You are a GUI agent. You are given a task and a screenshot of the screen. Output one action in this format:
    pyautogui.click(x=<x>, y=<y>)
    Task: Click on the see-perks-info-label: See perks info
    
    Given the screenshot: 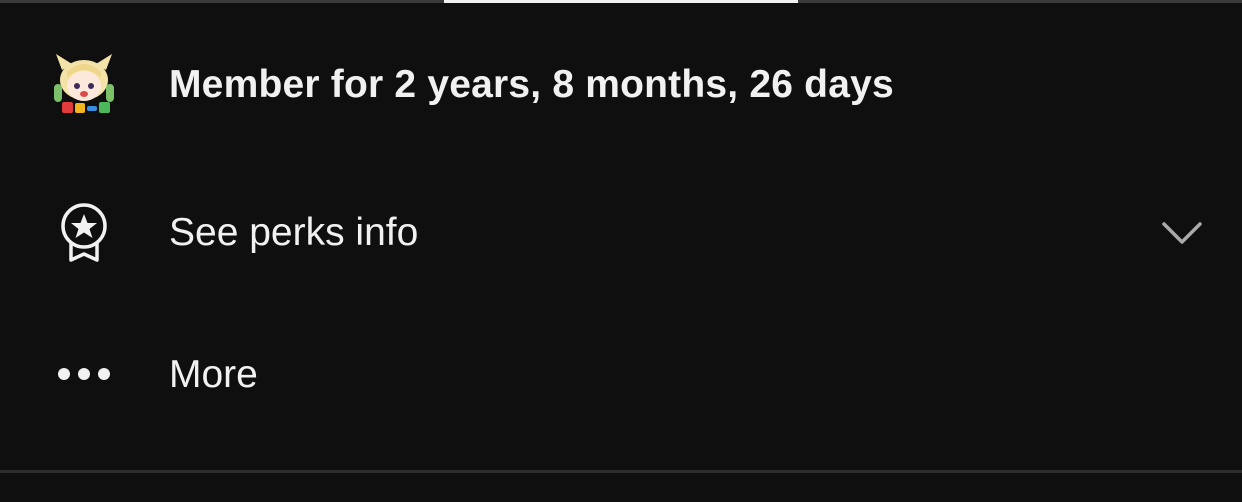 What is the action you would take?
    pyautogui.click(x=294, y=232)
    